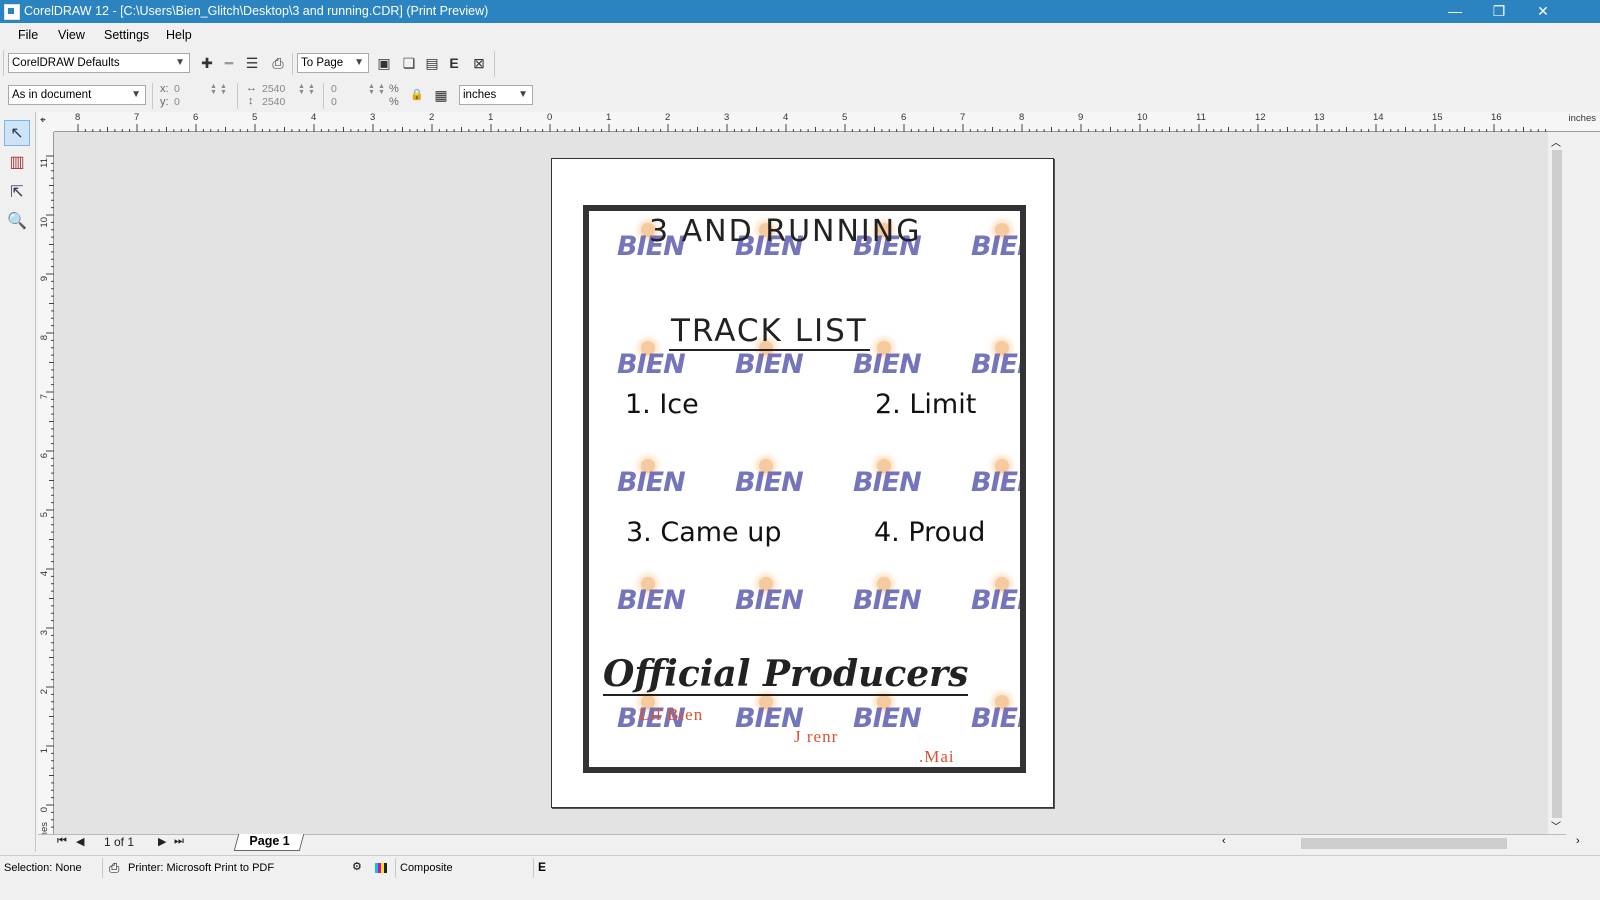 This screenshot has height=900, width=1600. Describe the element at coordinates (179, 35) in the screenshot. I see `menu-help: Help` at that location.